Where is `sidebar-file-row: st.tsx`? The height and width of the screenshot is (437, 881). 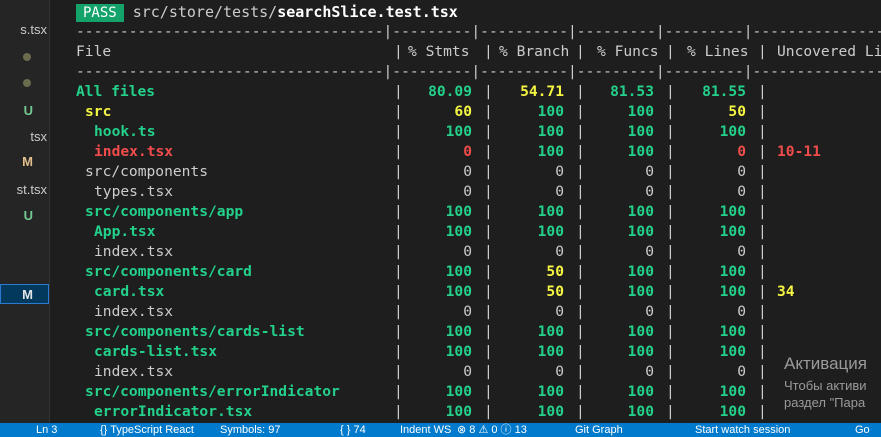 sidebar-file-row: st.tsx is located at coordinates (24, 190).